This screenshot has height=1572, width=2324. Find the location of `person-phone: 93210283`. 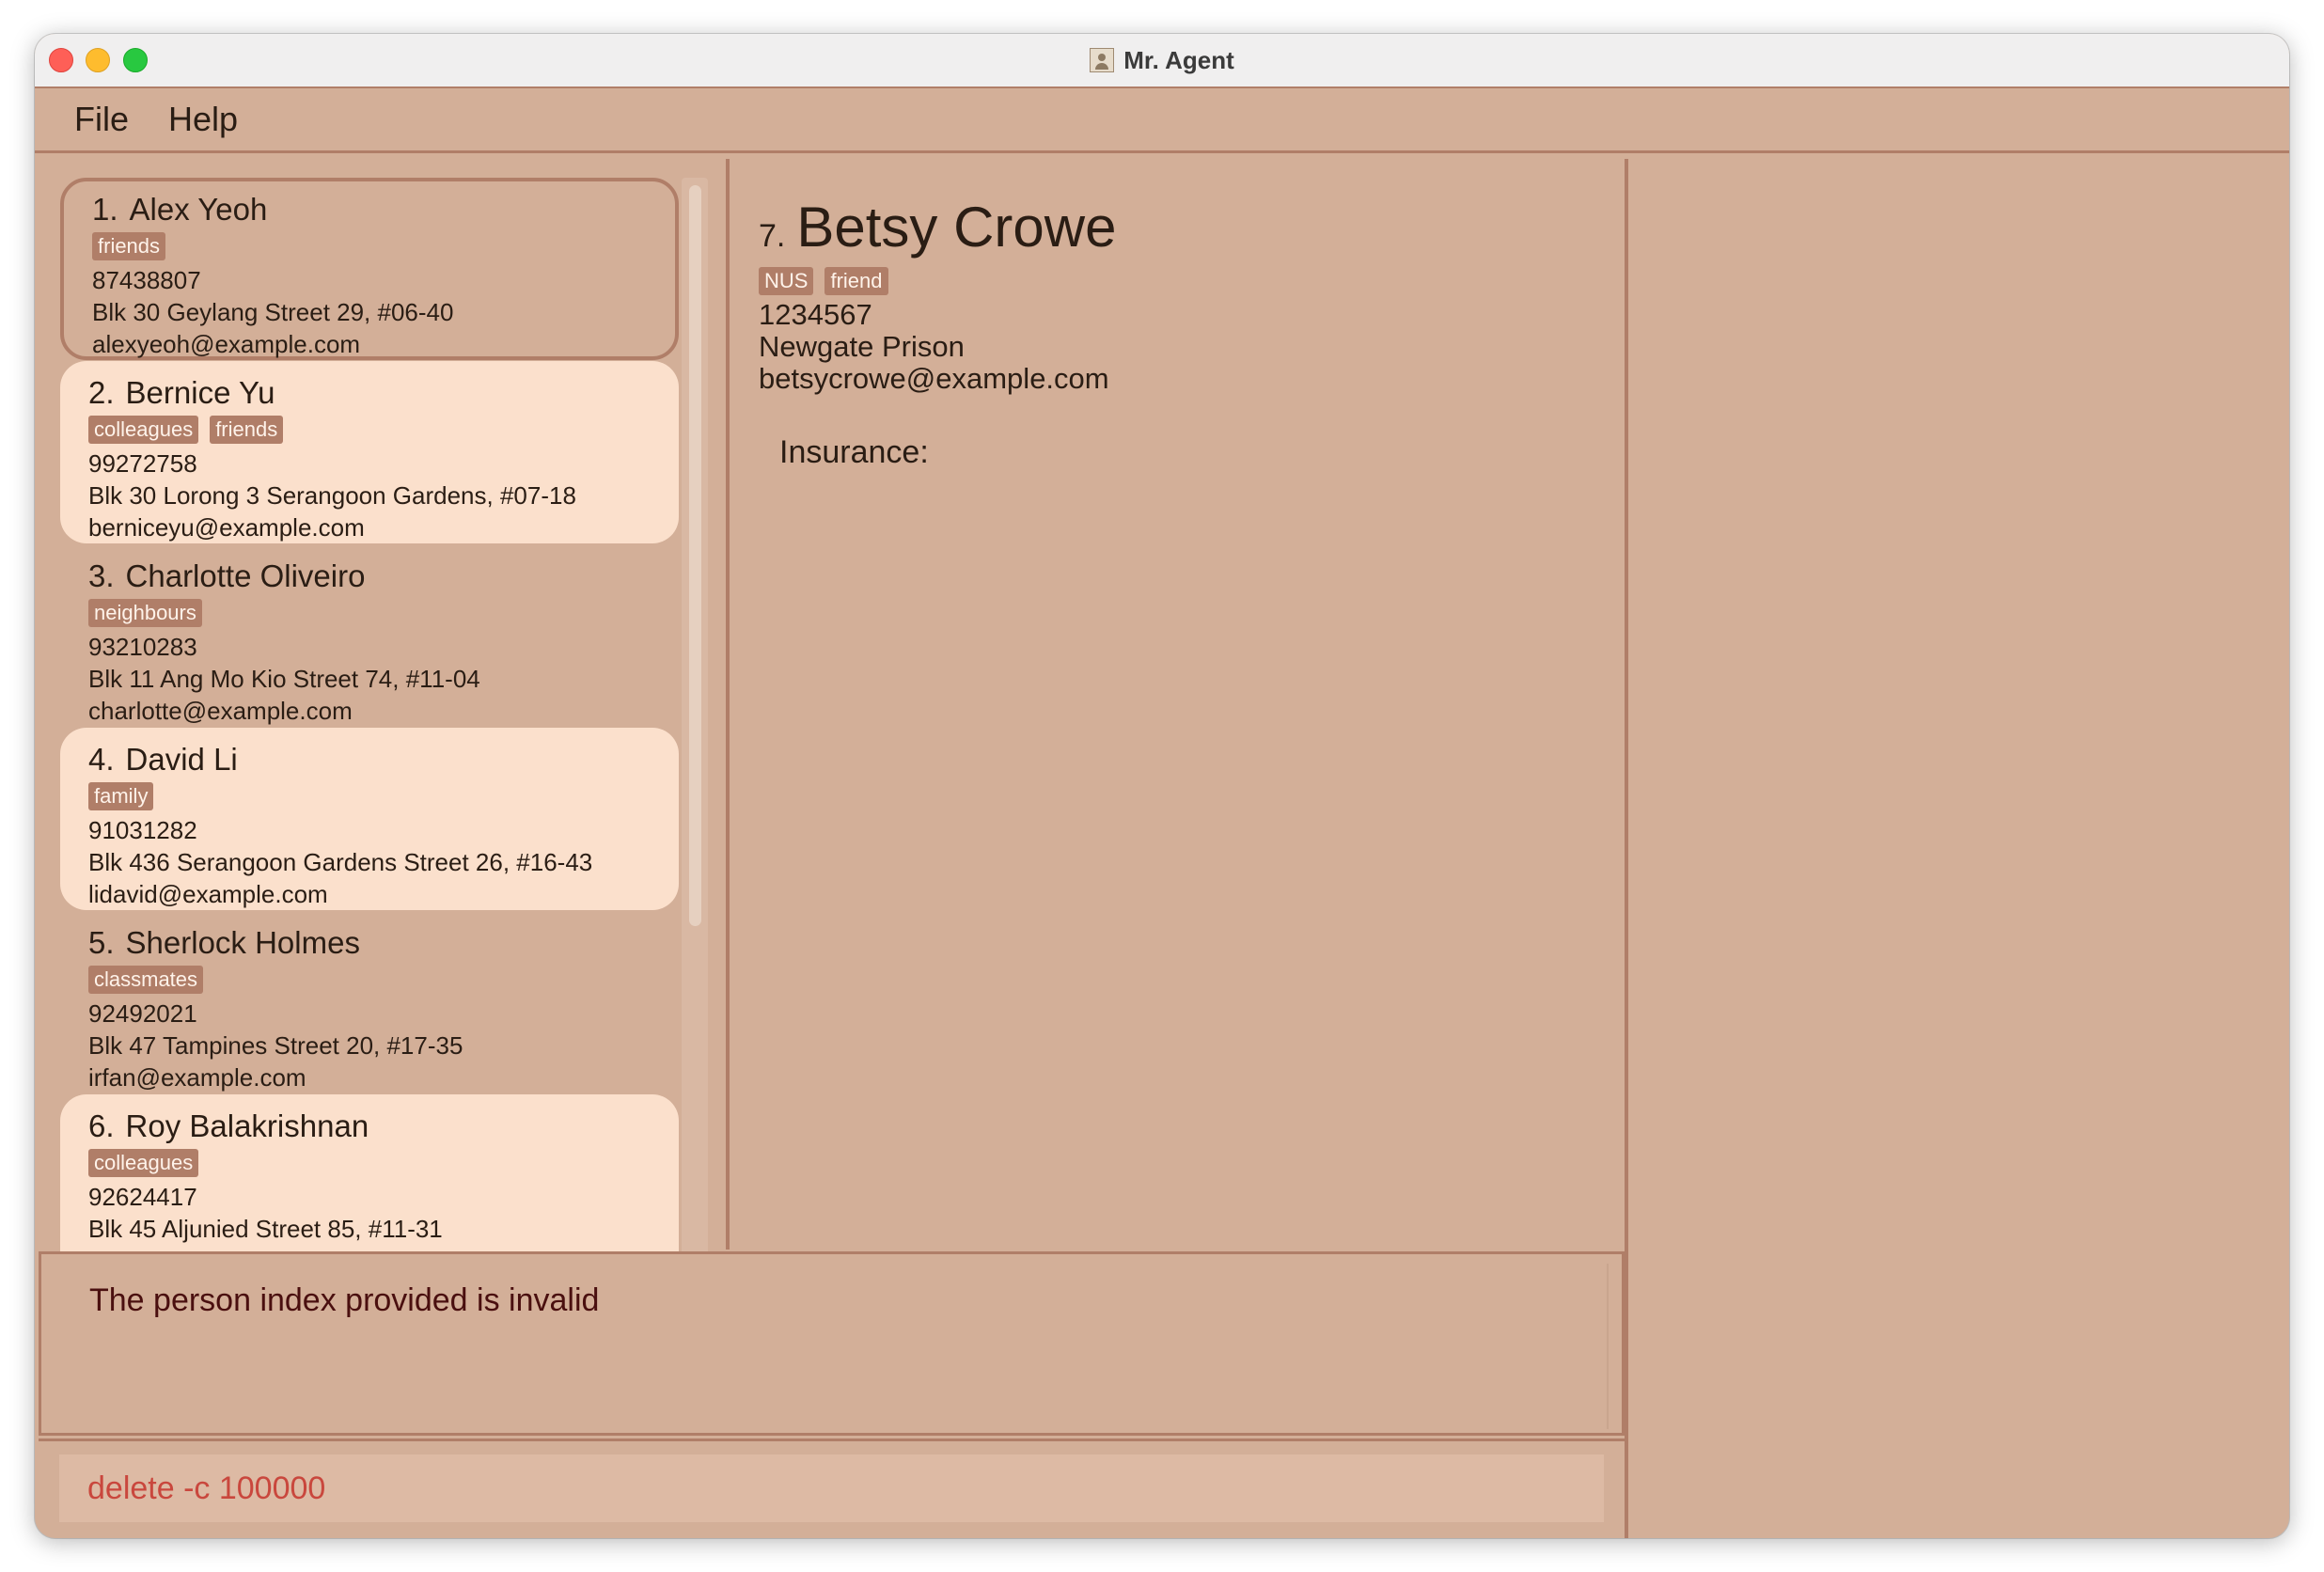

person-phone: 93210283 is located at coordinates (142, 647).